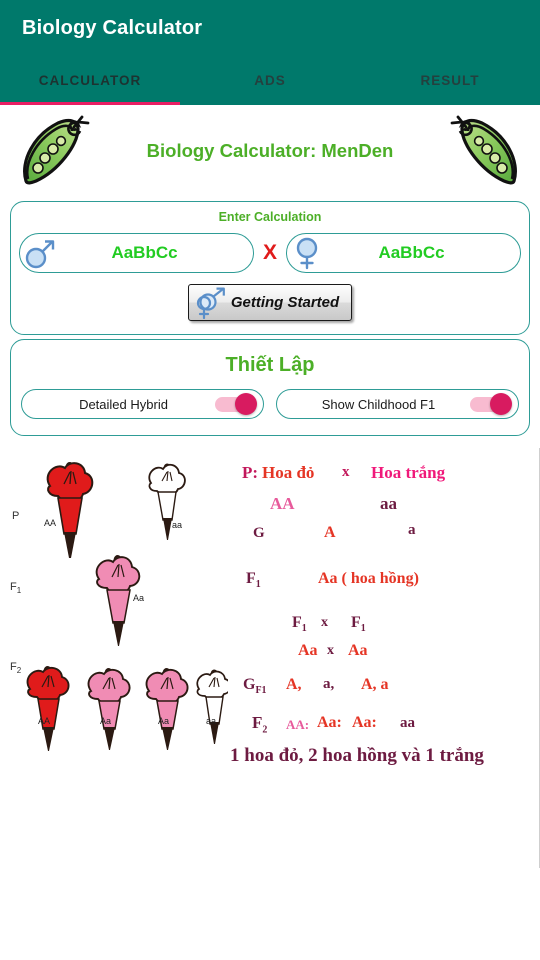 The image size is (540, 960). Describe the element at coordinates (308, 650) in the screenshot. I see `f1-genotype-left: Aa` at that location.